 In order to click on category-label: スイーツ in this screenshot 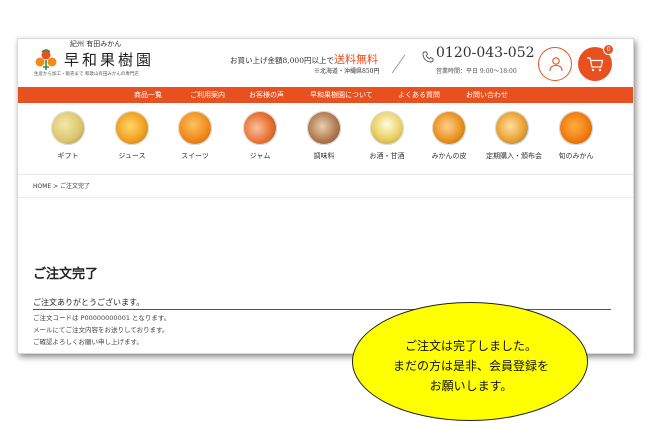, I will do `click(195, 156)`.